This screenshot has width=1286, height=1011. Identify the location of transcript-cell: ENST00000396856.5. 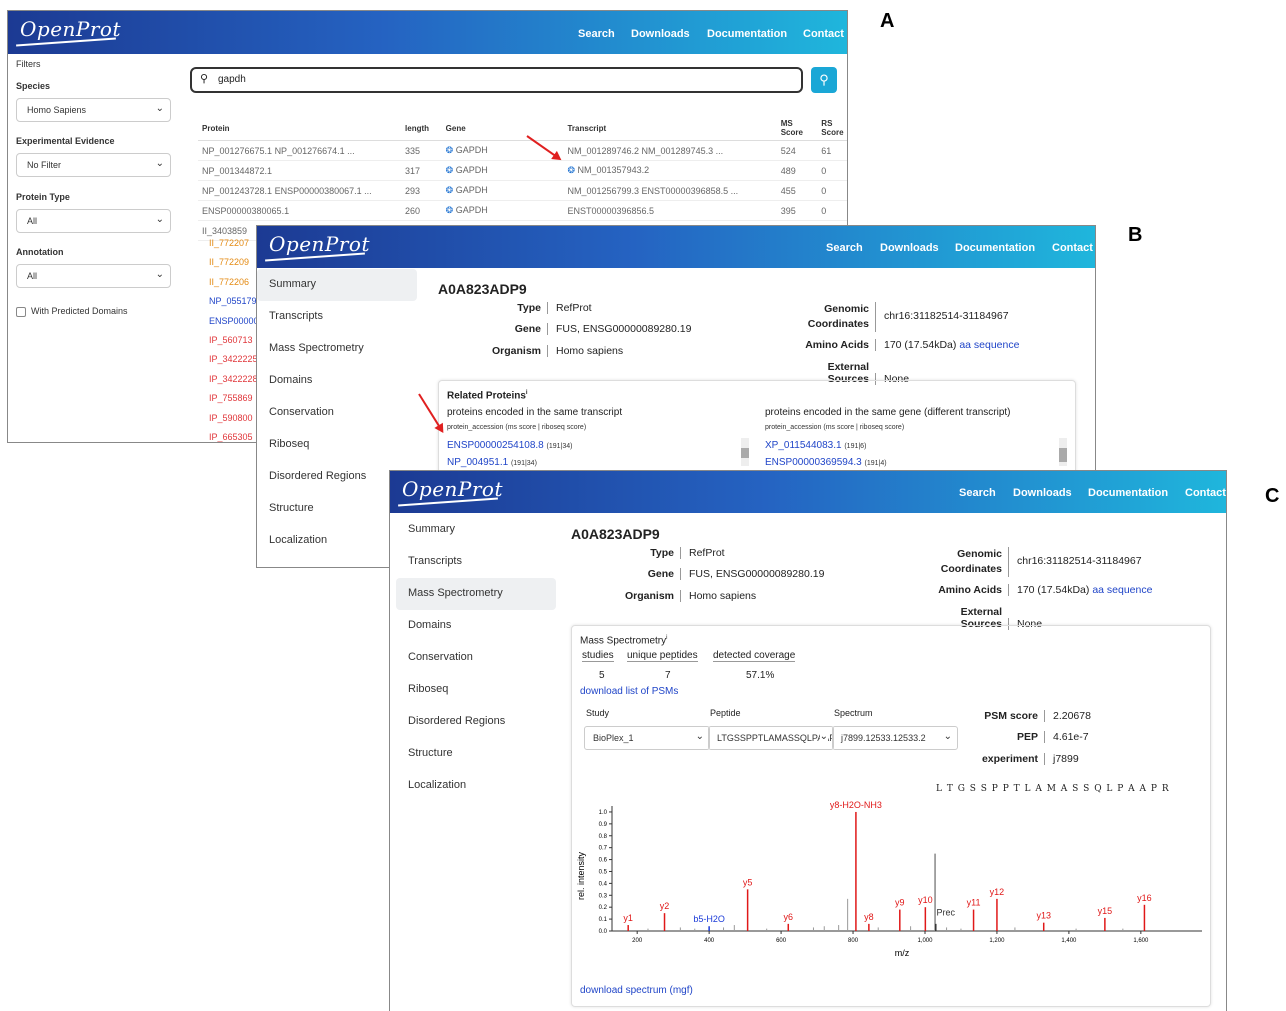
(670, 210).